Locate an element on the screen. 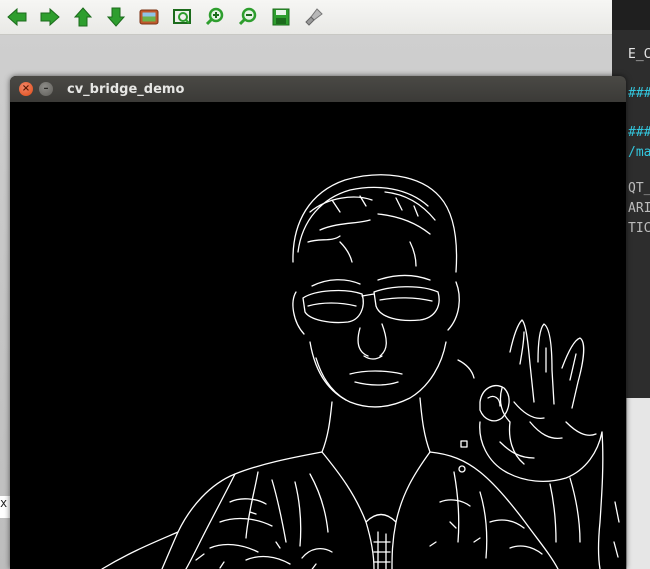  image-icon is located at coordinates (148, 17).